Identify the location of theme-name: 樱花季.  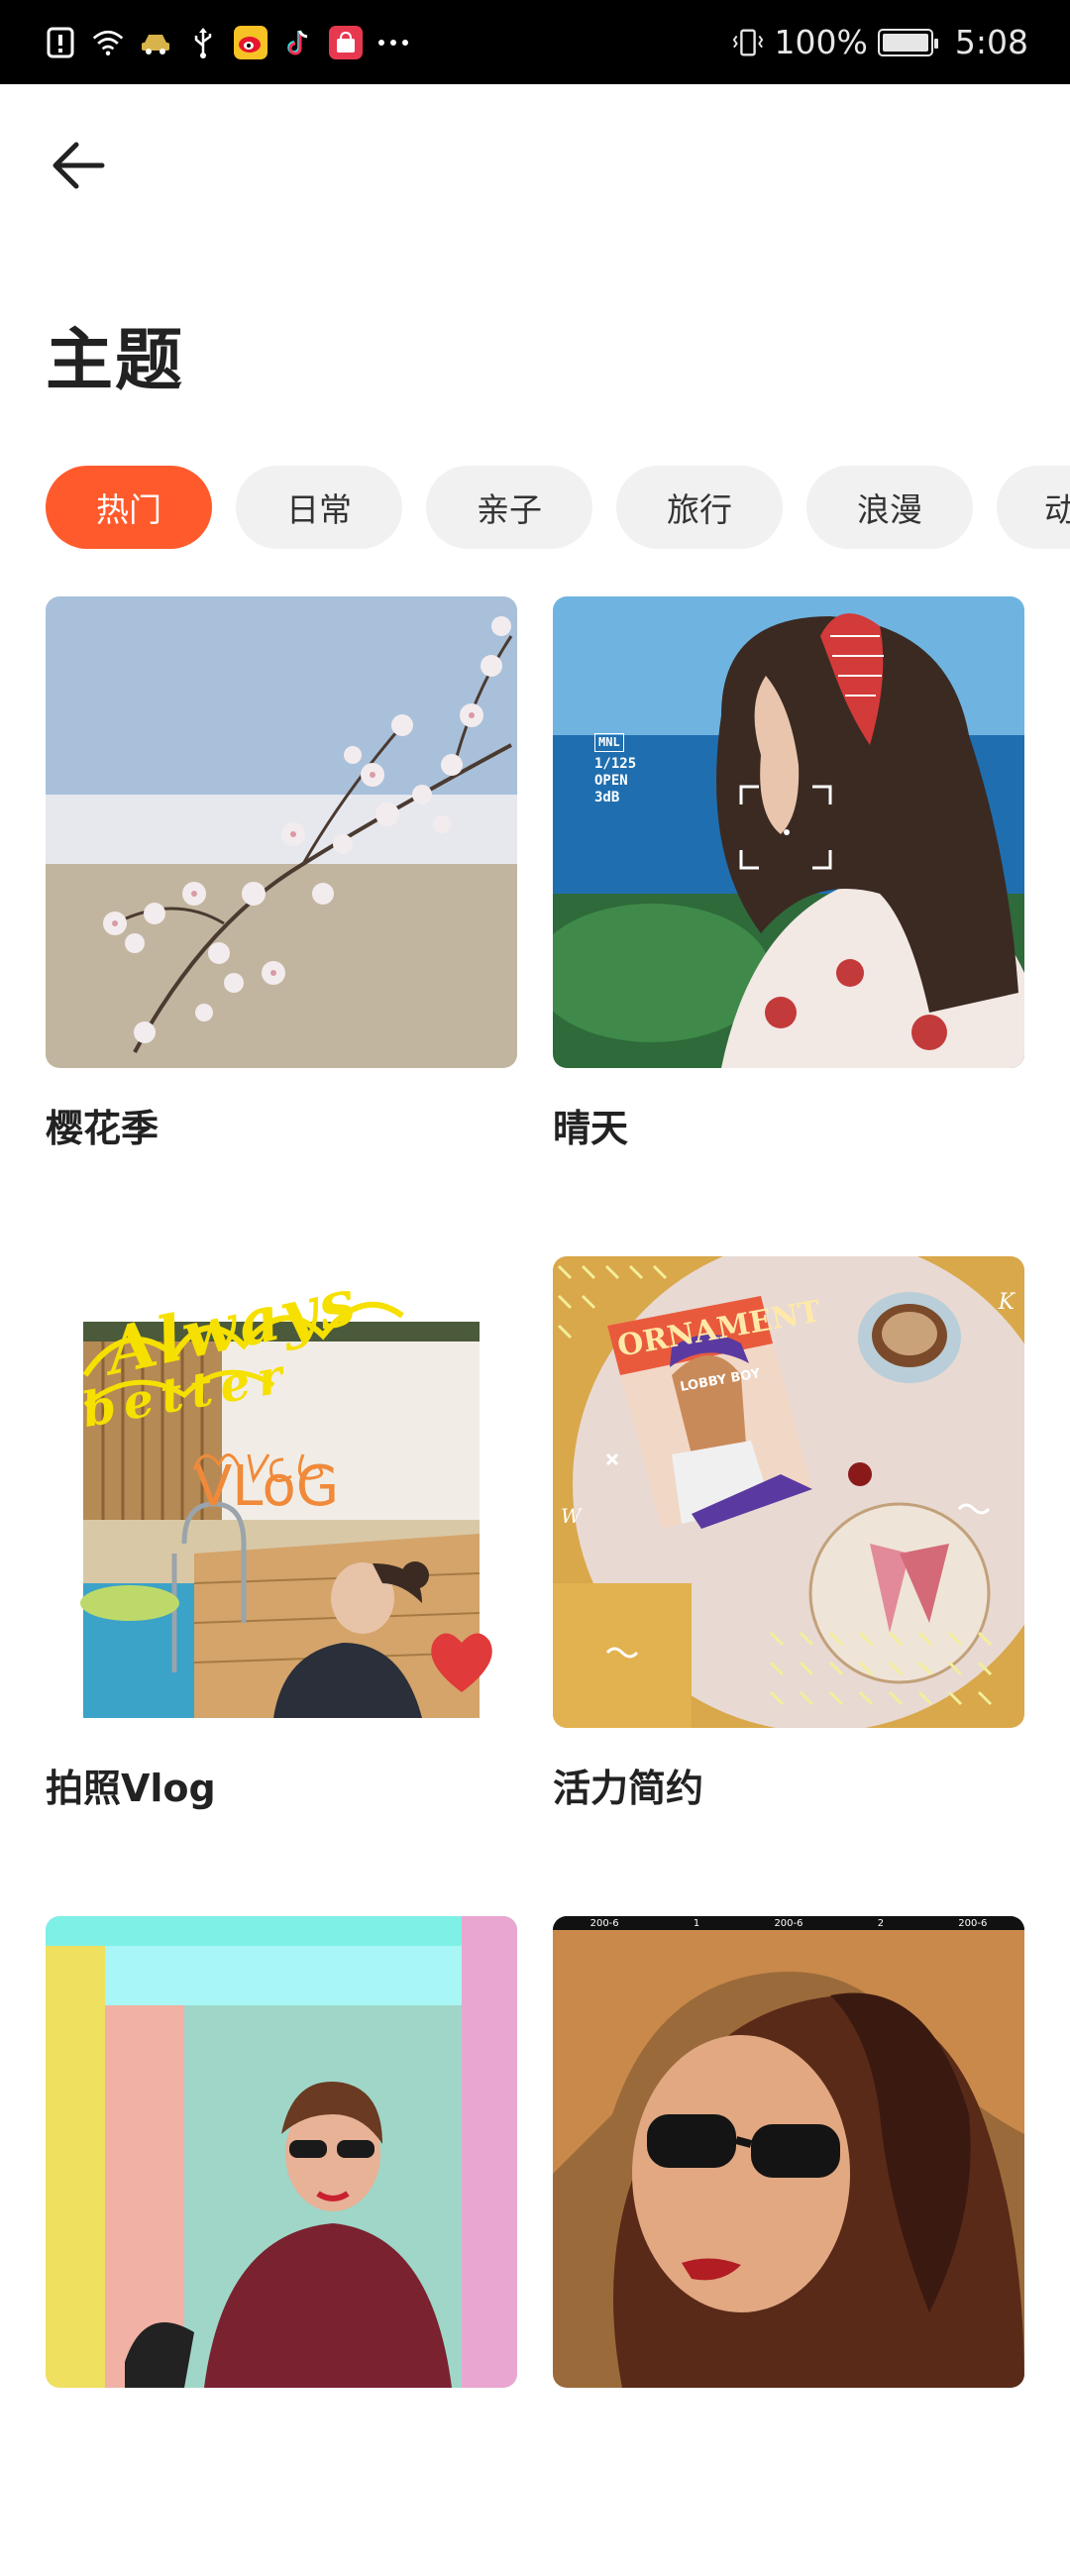
(103, 1129).